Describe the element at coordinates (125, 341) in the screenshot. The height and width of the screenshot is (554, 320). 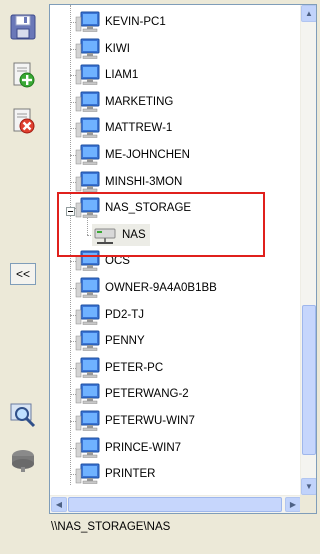
I see `tree-item-label: PENNY` at that location.